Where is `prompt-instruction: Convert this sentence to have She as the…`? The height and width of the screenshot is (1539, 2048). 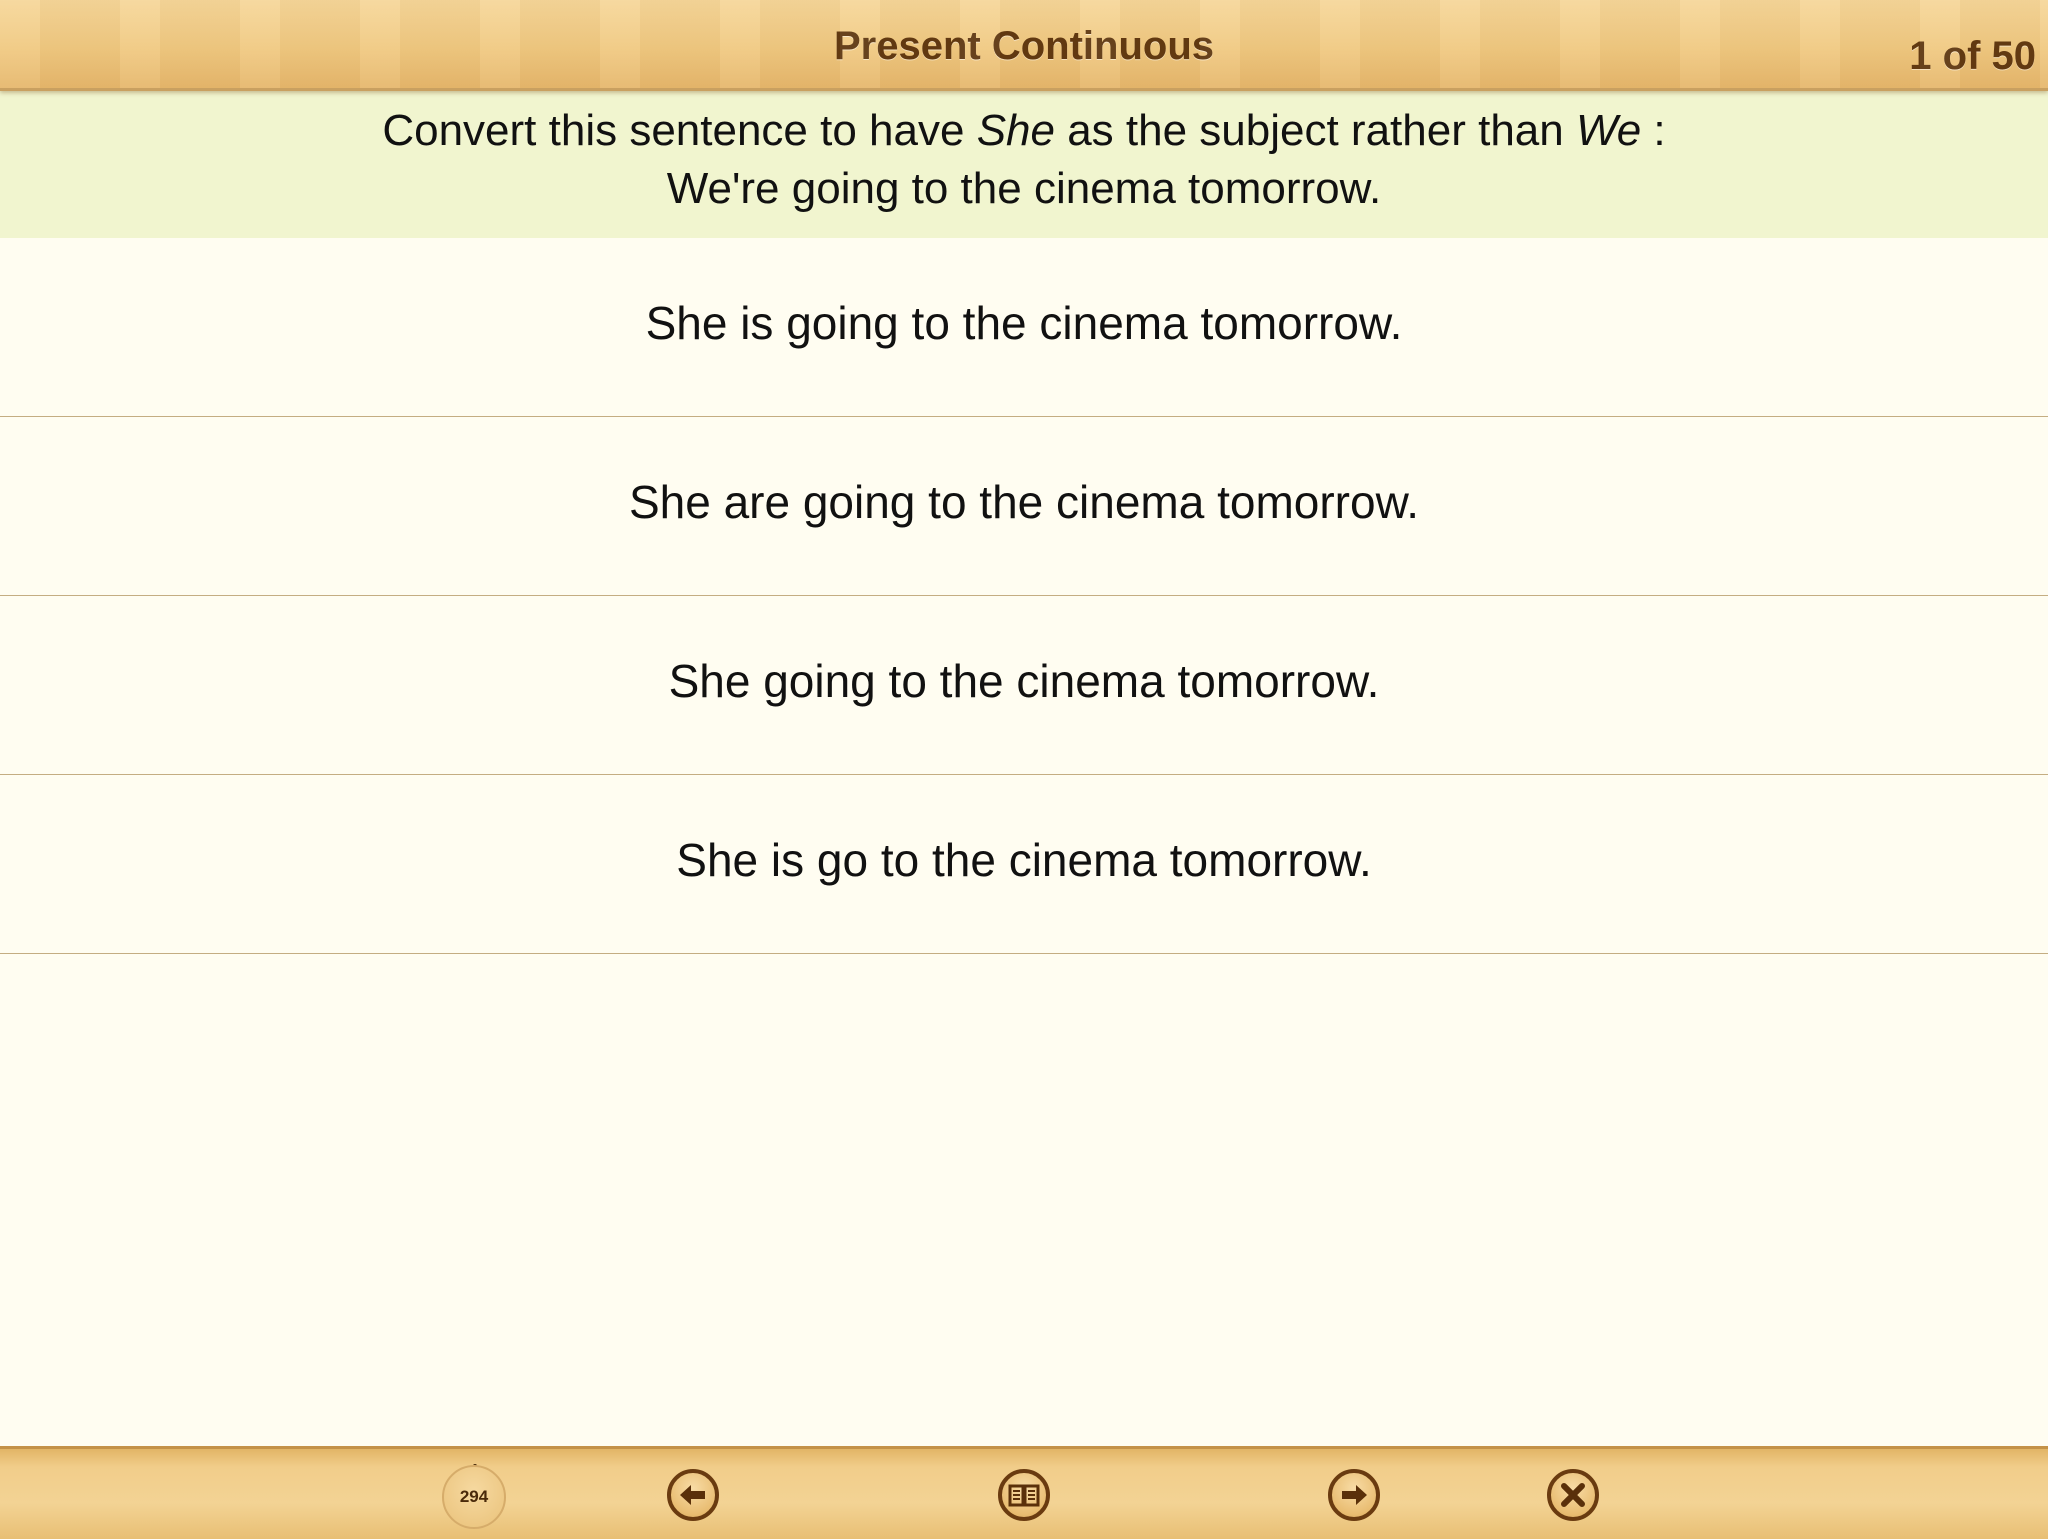
prompt-instruction: Convert this sentence to have She as the… is located at coordinates (1024, 131).